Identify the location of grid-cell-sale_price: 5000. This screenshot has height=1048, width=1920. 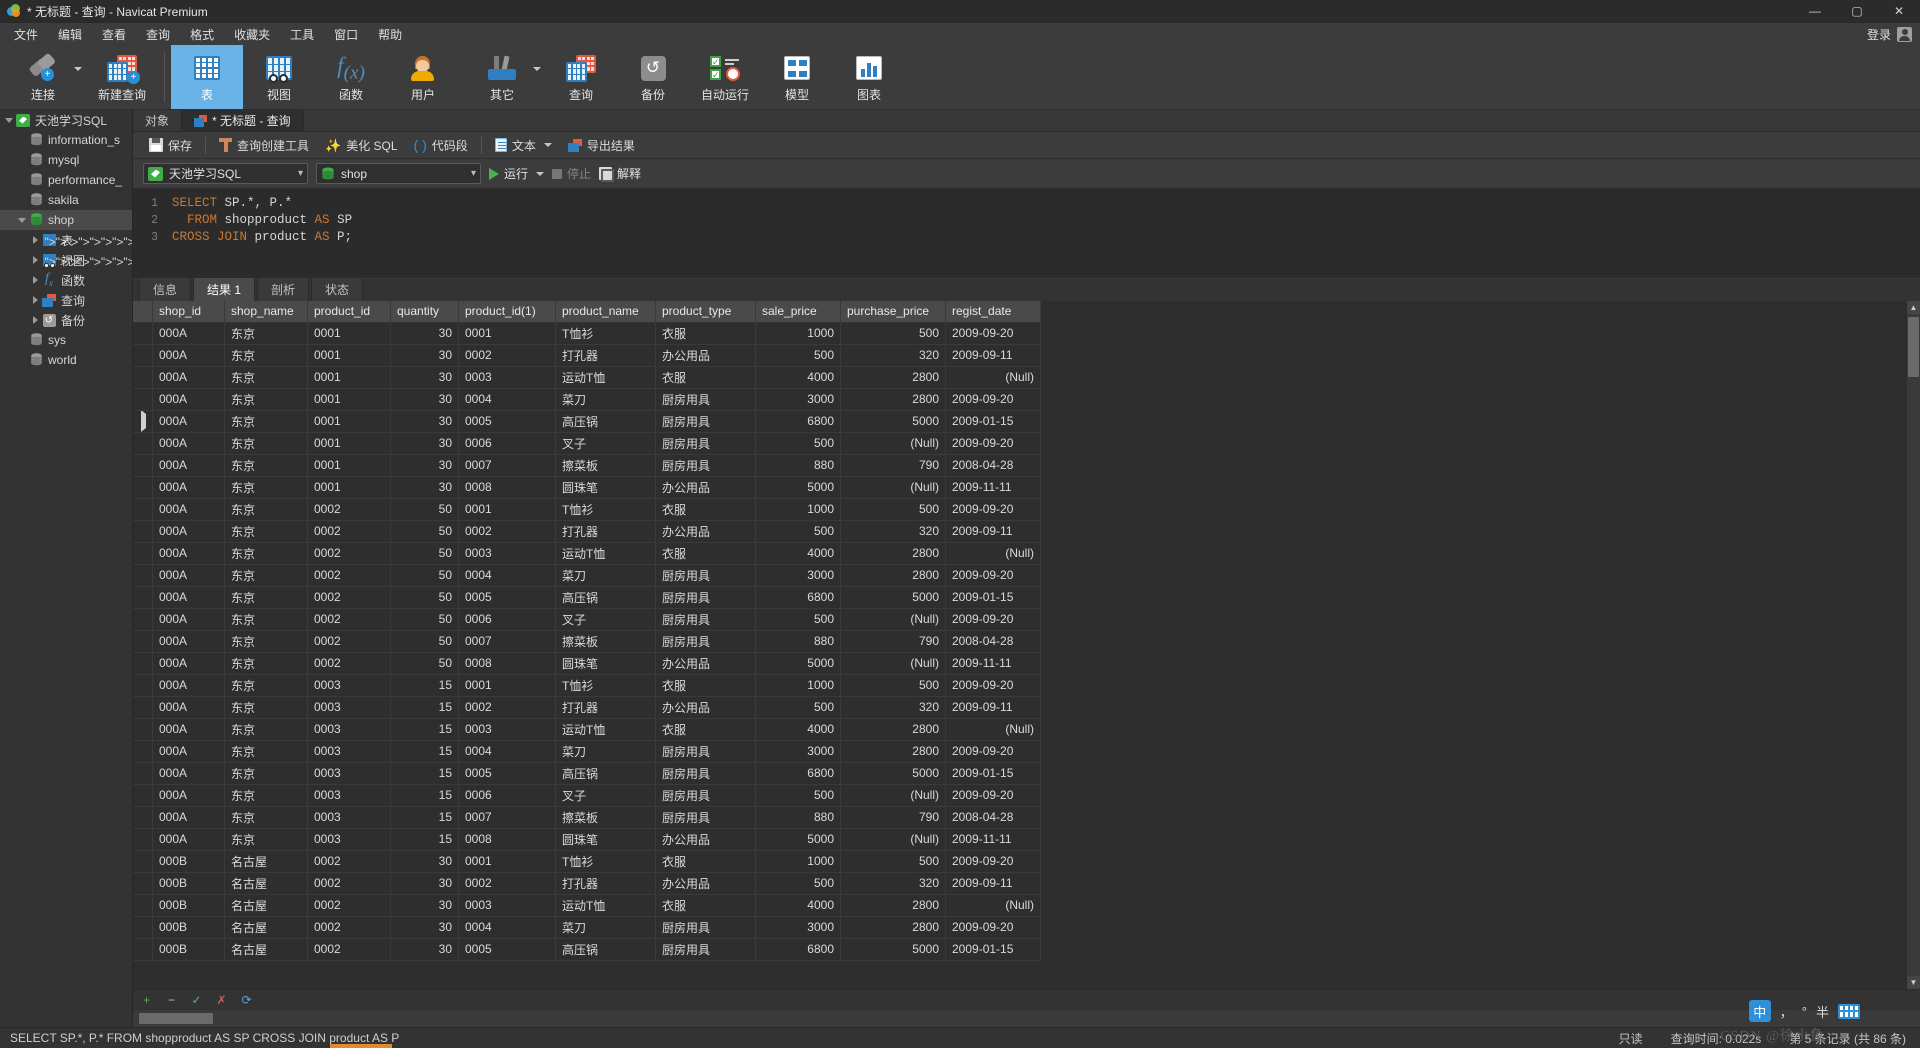
(798, 487).